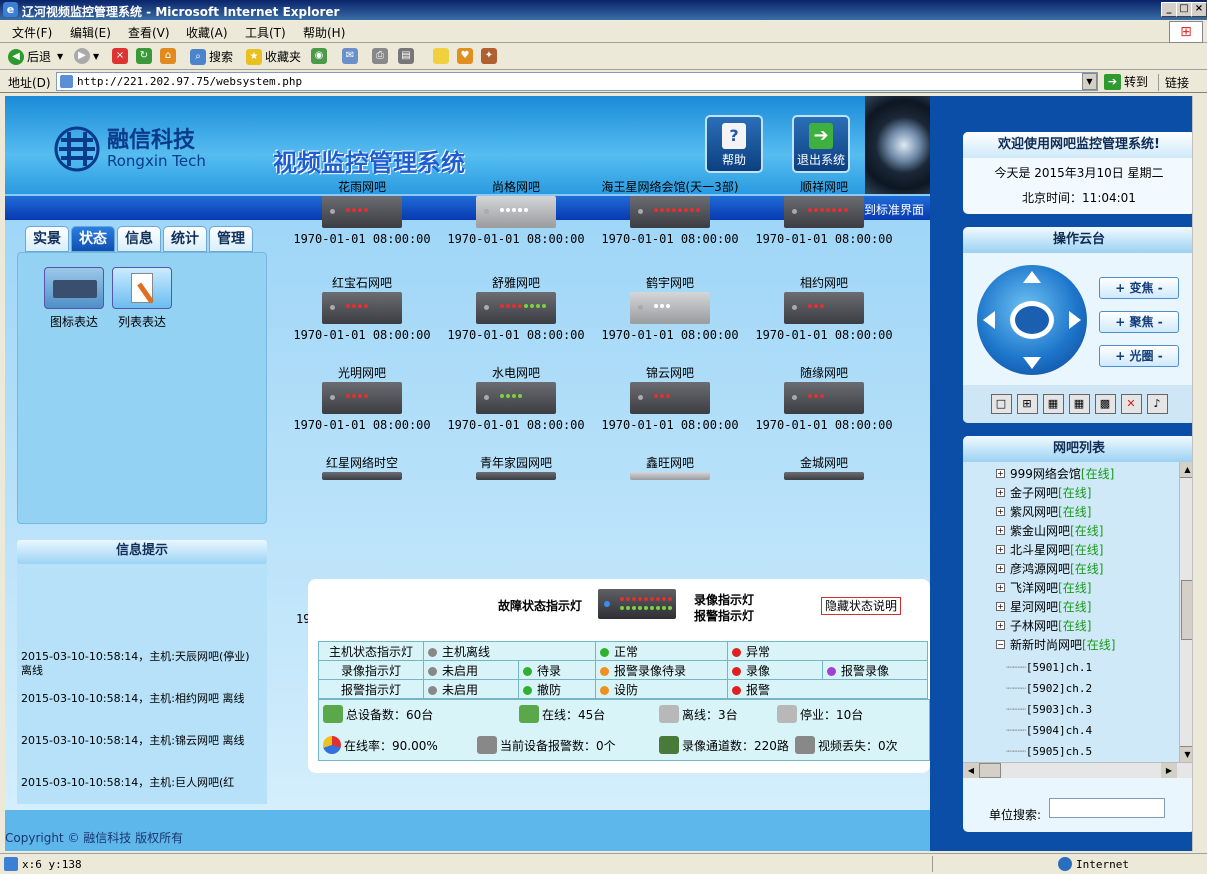  I want to click on ptz-control-pad, so click(1032, 320).